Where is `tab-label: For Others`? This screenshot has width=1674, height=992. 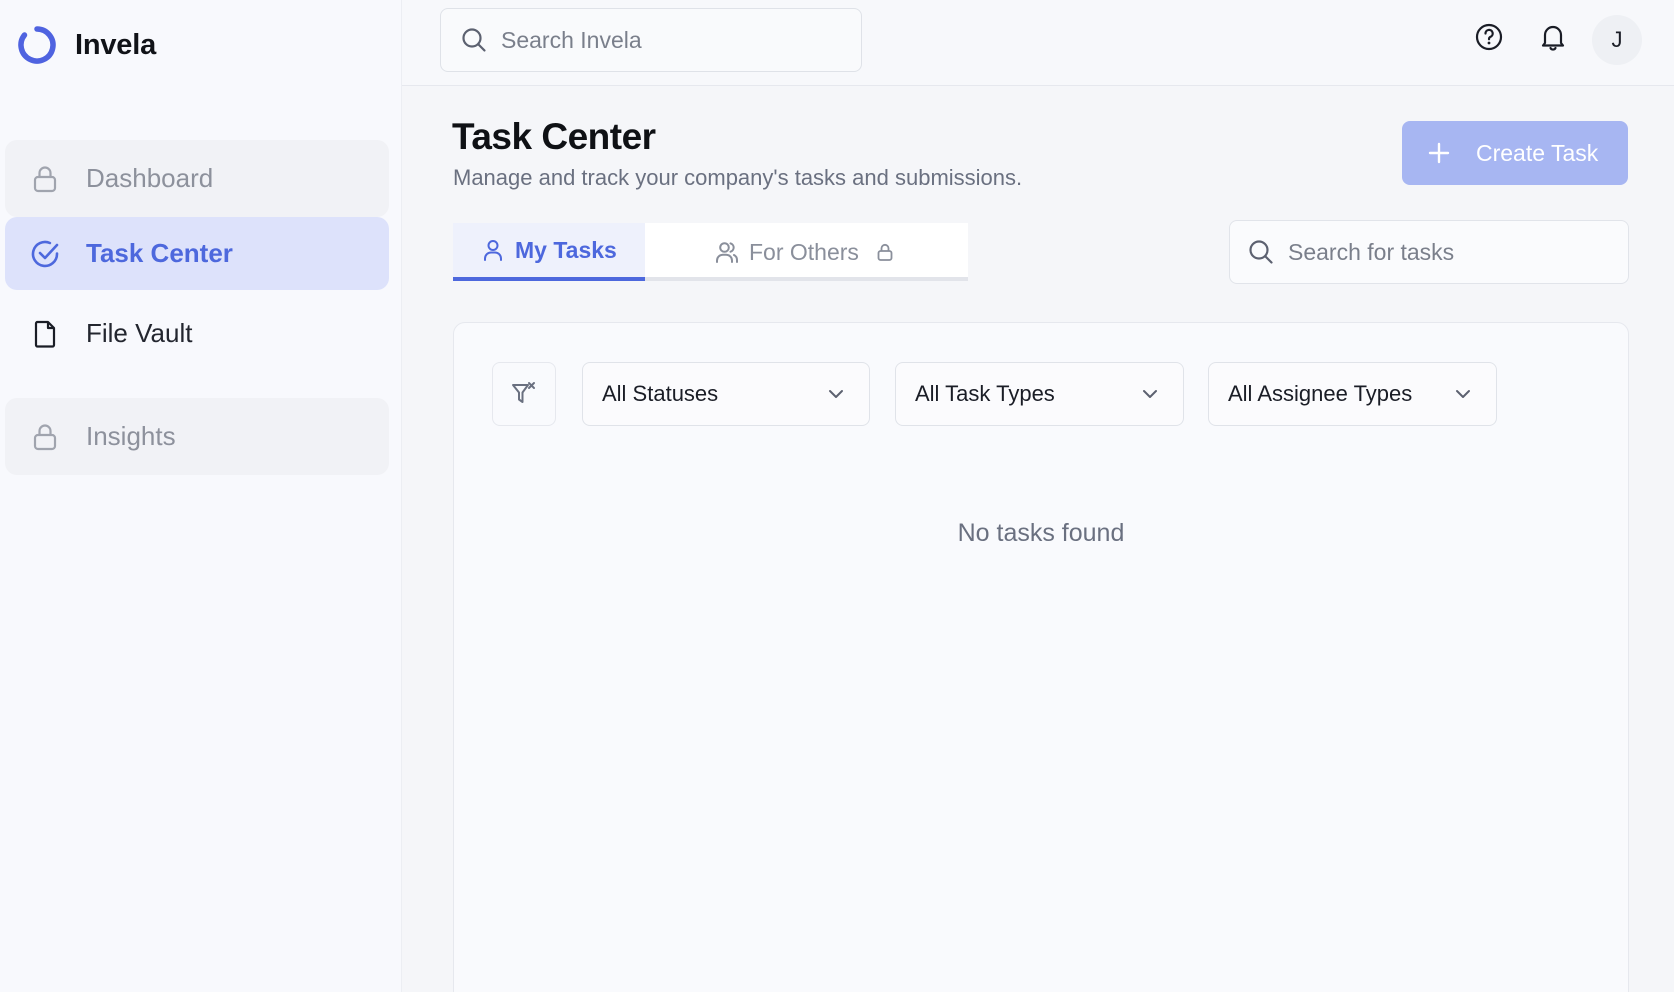
tab-label: For Others is located at coordinates (804, 251).